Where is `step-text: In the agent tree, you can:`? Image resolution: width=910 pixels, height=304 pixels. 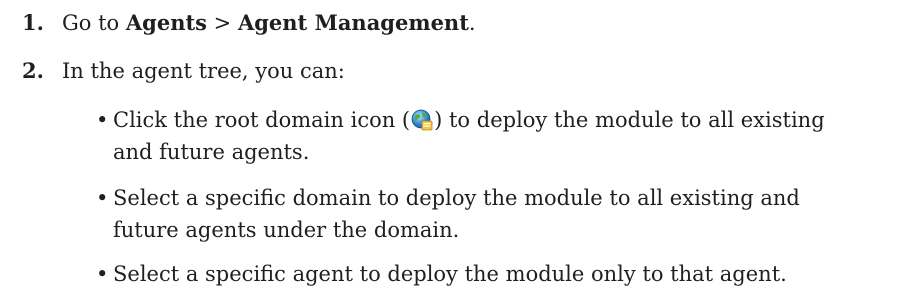 step-text: In the agent tree, you can: is located at coordinates (203, 71).